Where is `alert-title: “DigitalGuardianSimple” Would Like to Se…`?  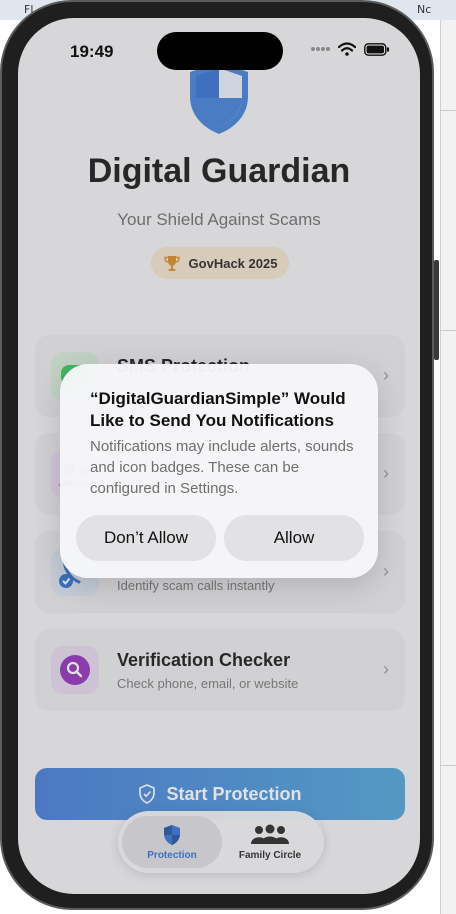
alert-title: “DigitalGuardianSimple” Would Like to Se… is located at coordinates (218, 409).